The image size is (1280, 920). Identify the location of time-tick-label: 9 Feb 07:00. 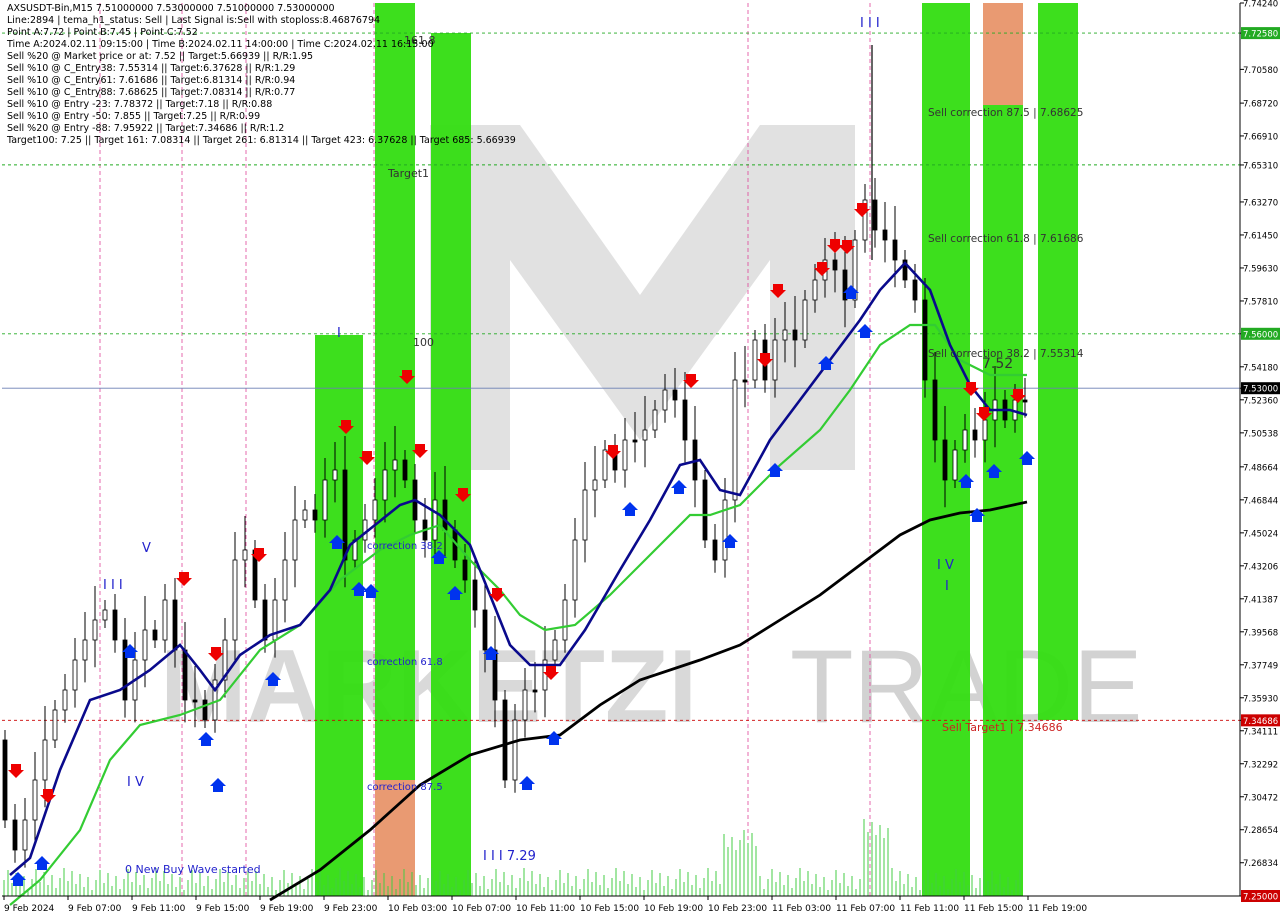
(95, 909).